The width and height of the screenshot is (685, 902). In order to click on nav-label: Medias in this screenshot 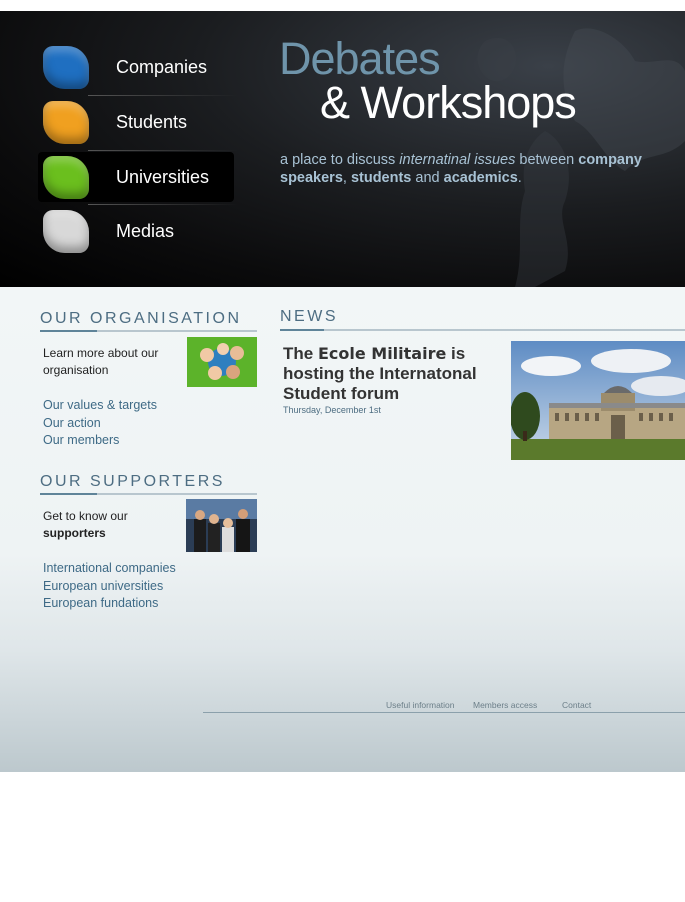, I will do `click(145, 230)`.